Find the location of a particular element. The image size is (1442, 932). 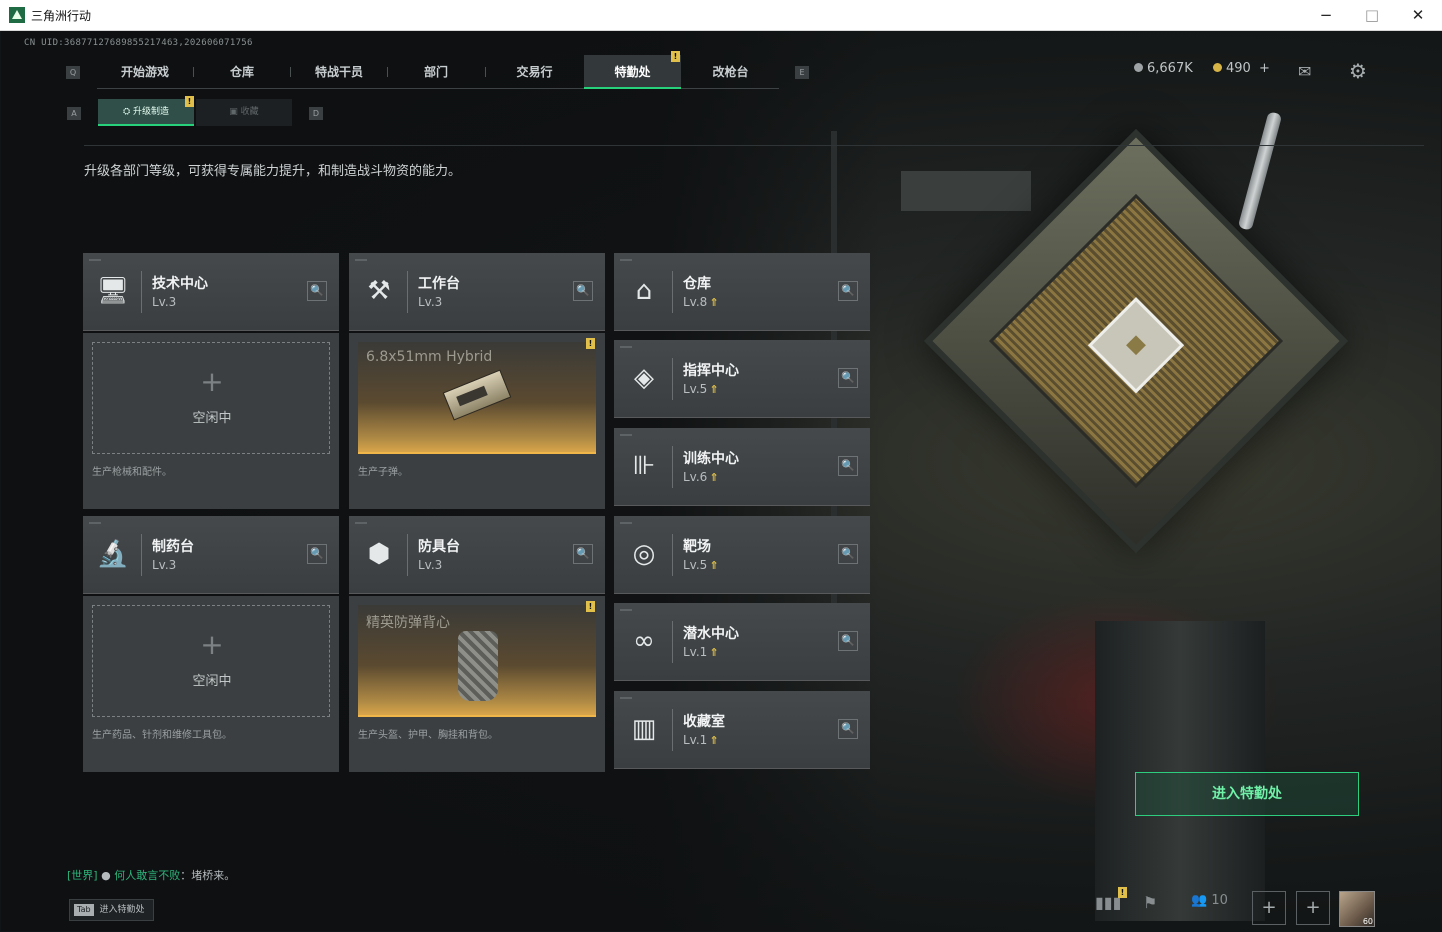

tab-hint: Tab 进入特勤处 is located at coordinates (111, 910).